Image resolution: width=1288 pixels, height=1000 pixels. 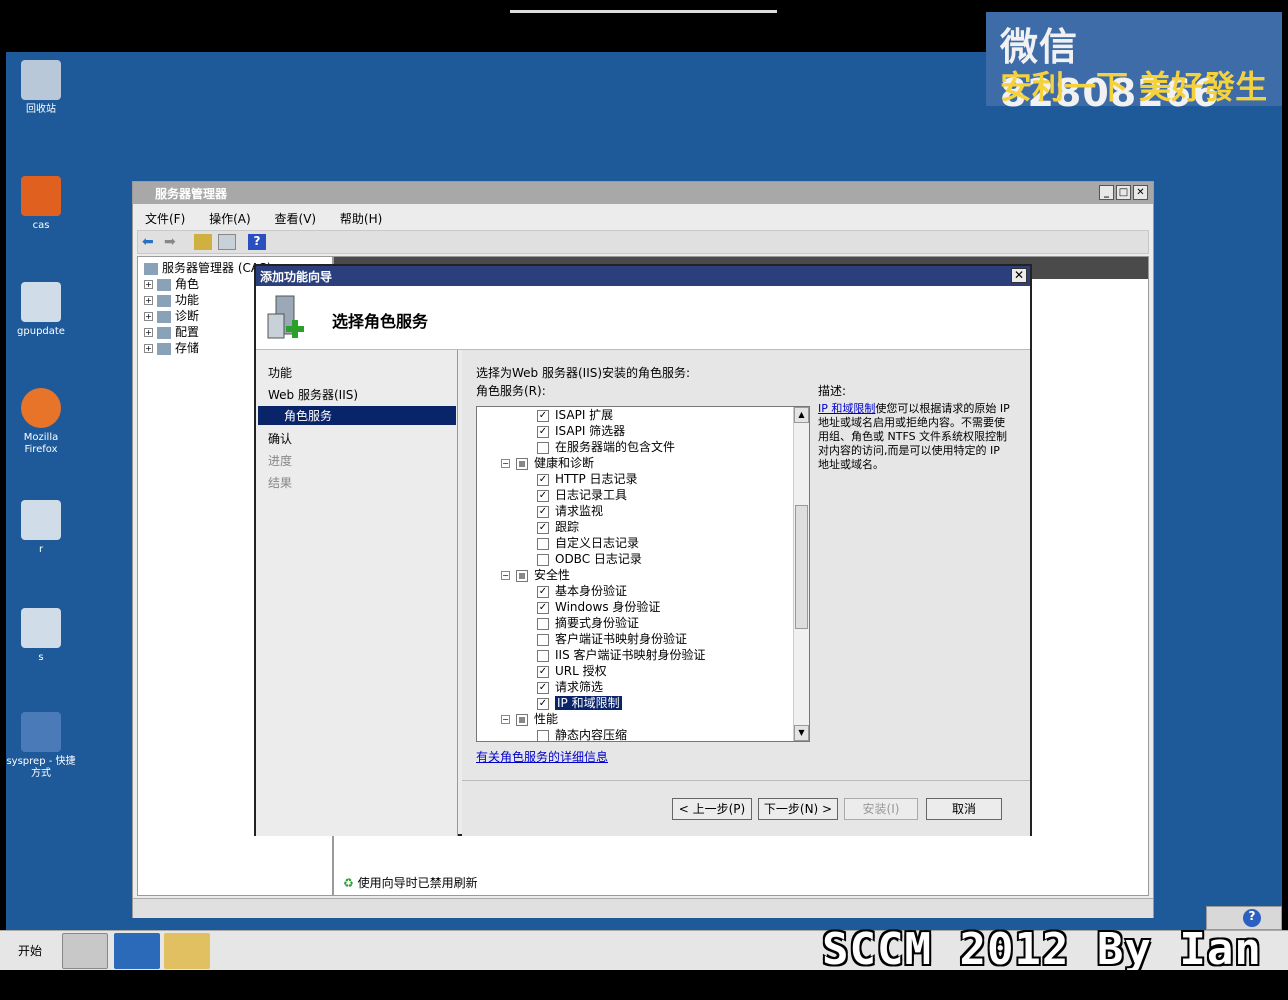 I want to click on description-link: IP 和域限制, so click(x=846, y=408).